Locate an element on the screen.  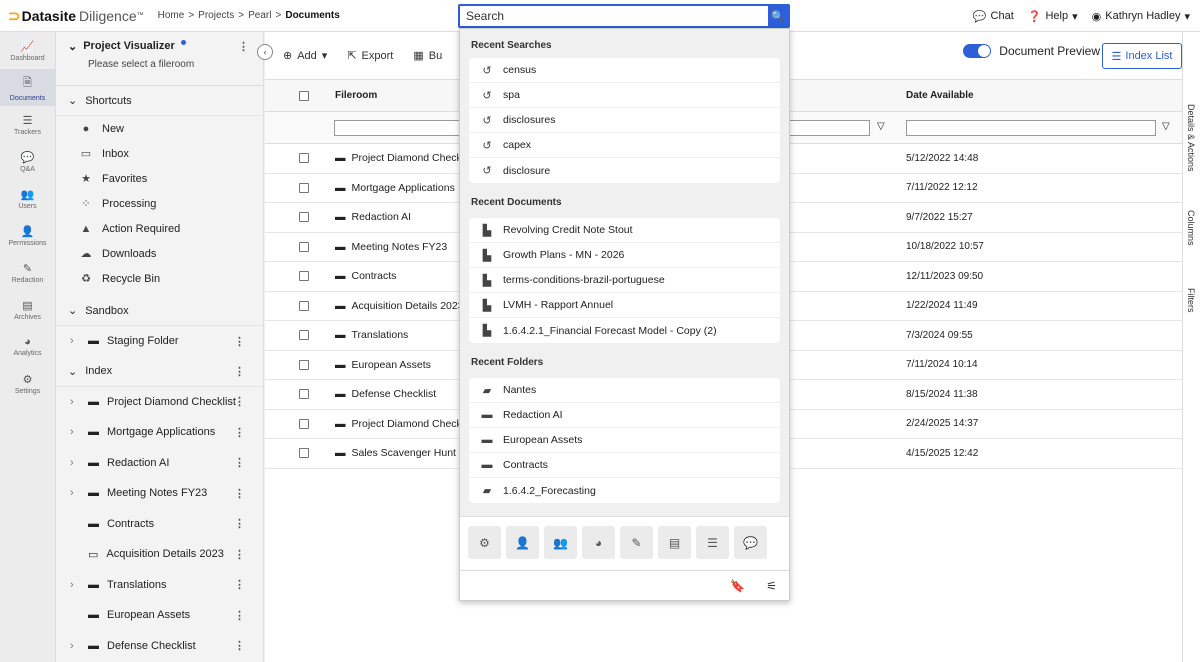
toggle-switch is located at coordinates (977, 51).